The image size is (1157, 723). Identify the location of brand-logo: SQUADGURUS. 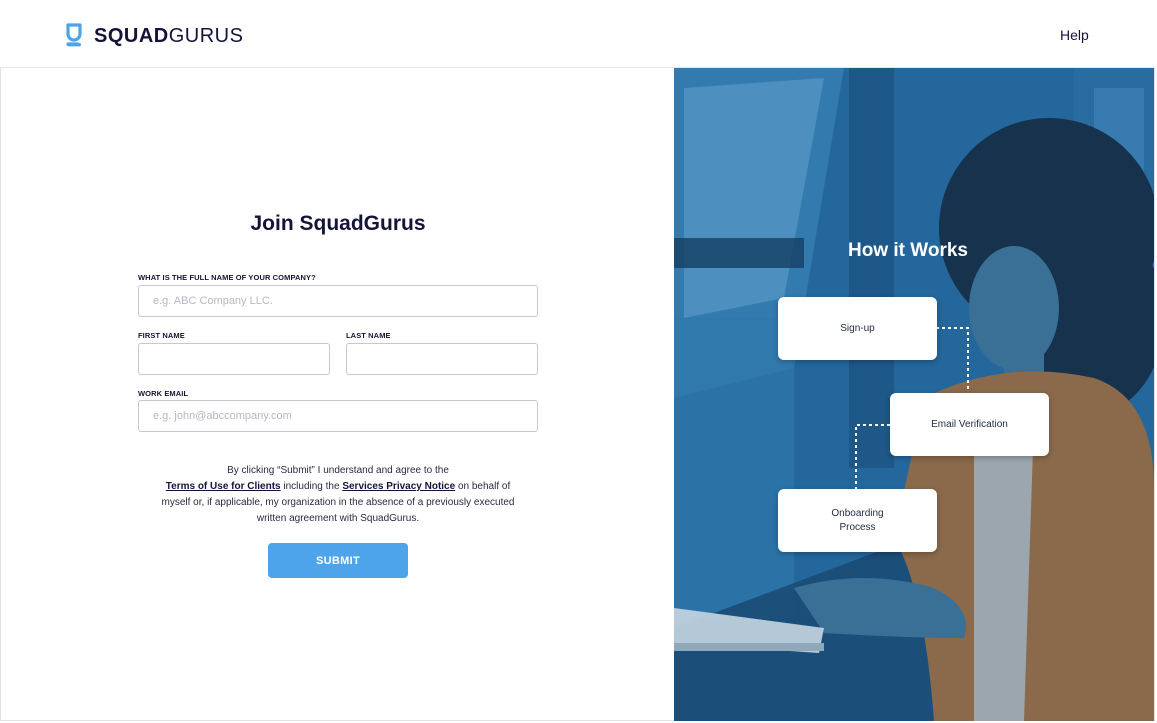
(153, 36).